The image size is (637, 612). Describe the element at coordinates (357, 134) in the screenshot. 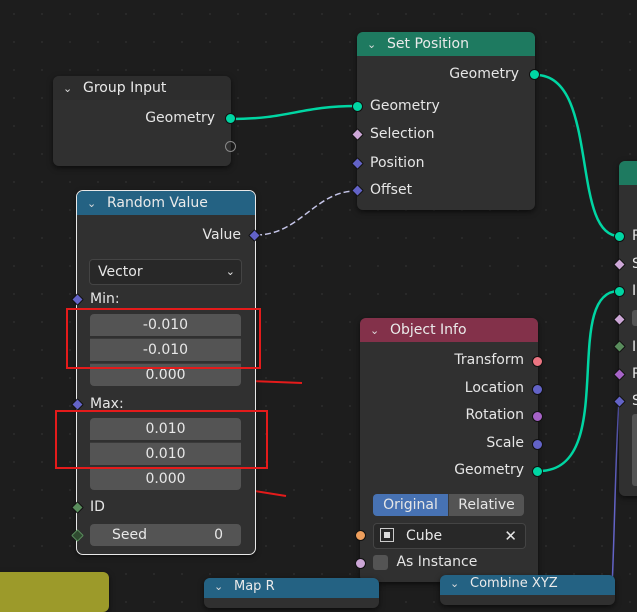

I see `selection-input-socket` at that location.